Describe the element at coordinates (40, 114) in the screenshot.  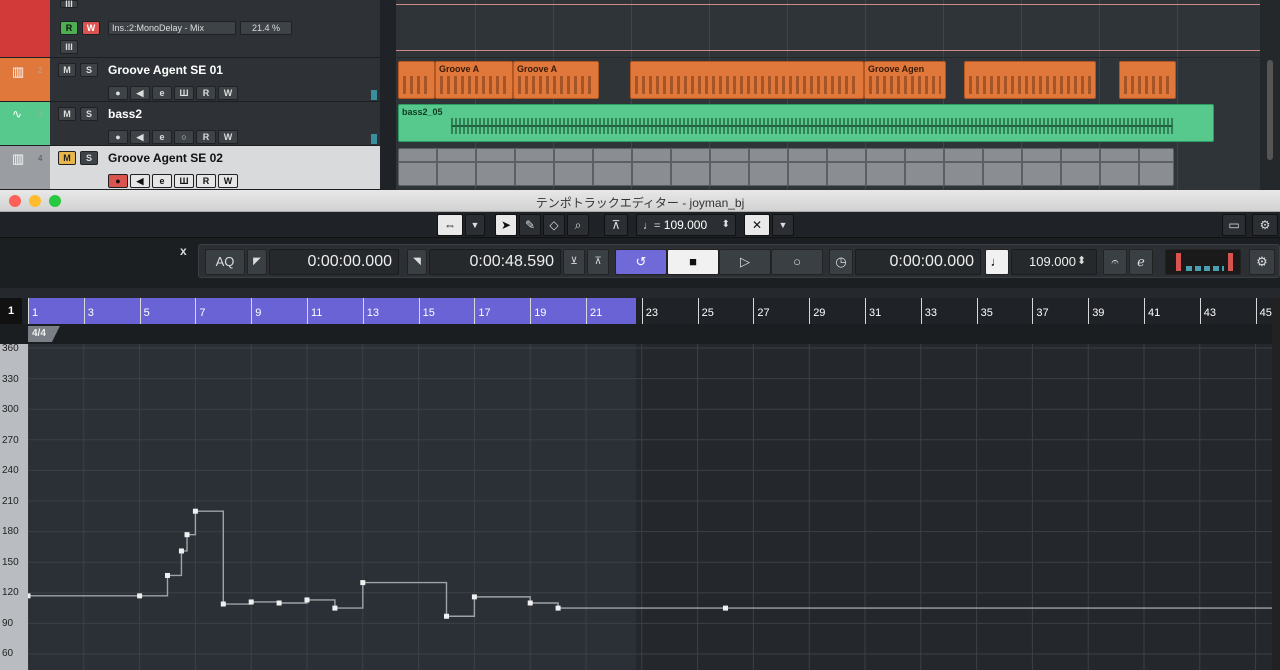
I see `track-number: 3` at that location.